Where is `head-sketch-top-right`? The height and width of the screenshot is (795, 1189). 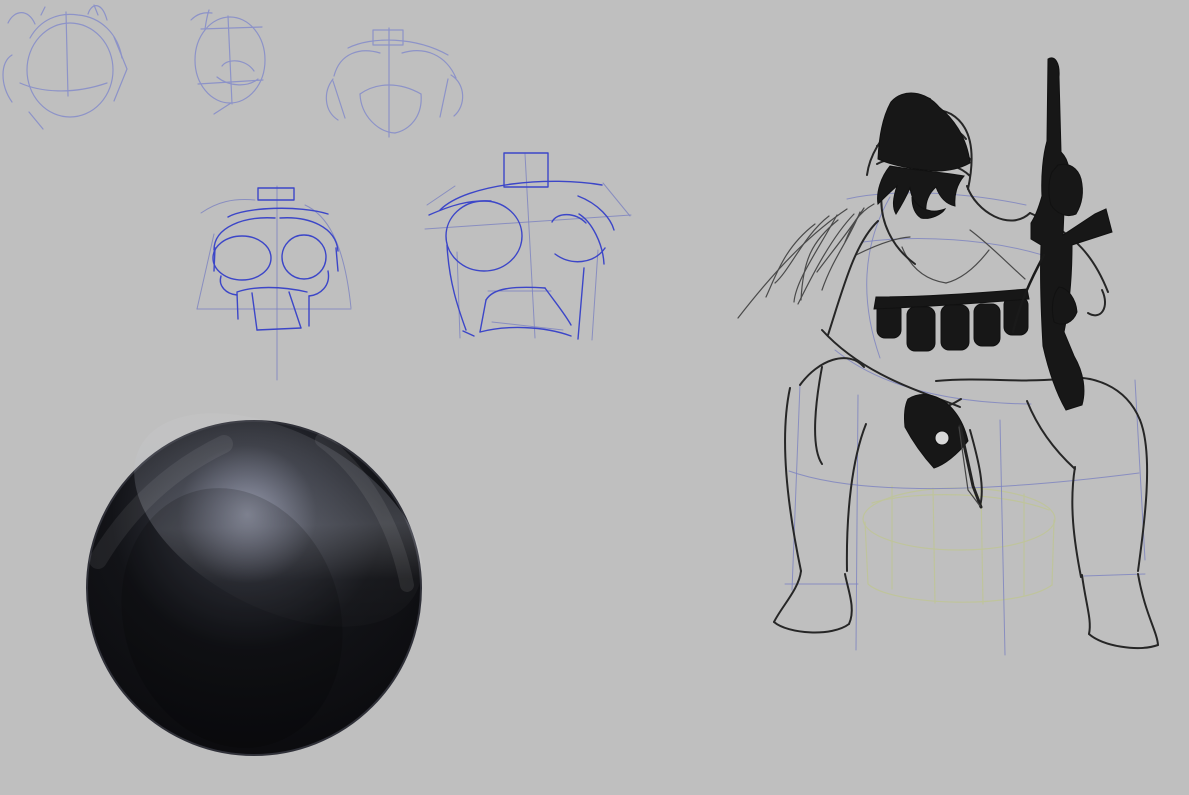 head-sketch-top-right is located at coordinates (394, 82).